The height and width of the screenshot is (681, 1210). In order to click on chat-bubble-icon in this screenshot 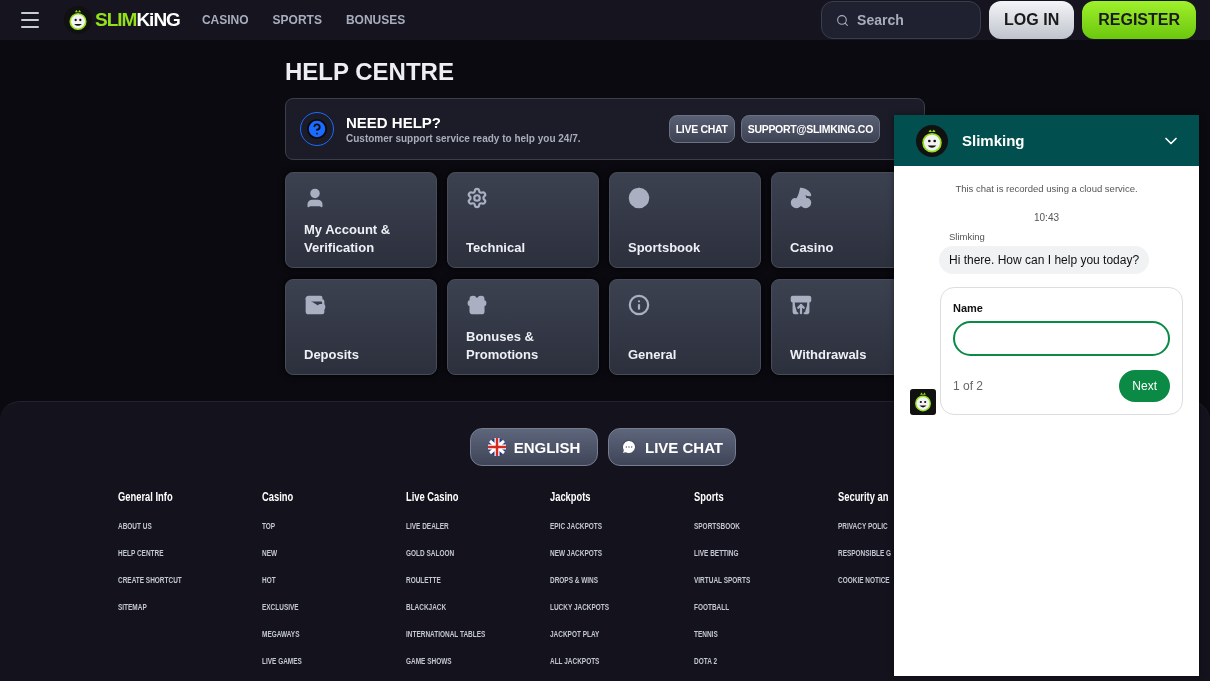, I will do `click(628, 447)`.